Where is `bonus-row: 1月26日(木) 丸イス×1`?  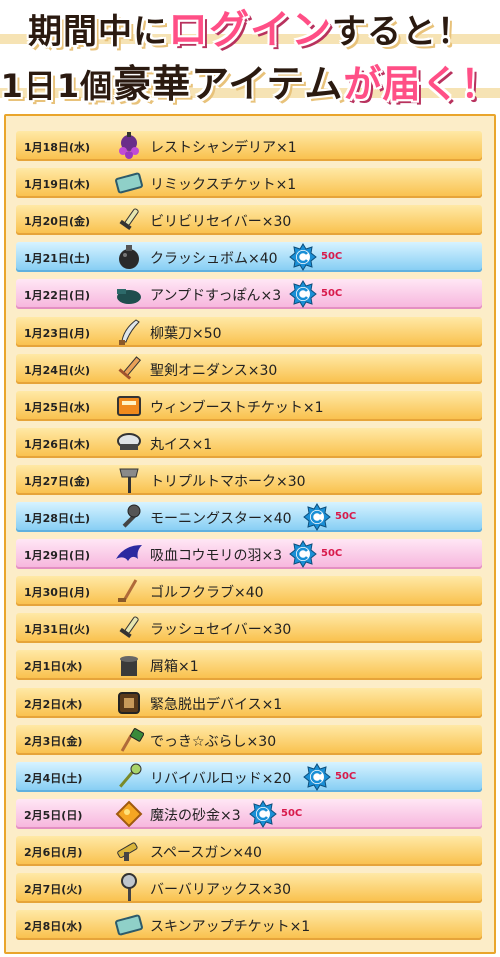 bonus-row: 1月26日(木) 丸イス×1 is located at coordinates (249, 442).